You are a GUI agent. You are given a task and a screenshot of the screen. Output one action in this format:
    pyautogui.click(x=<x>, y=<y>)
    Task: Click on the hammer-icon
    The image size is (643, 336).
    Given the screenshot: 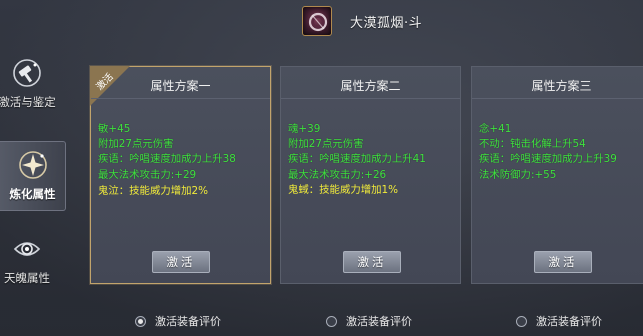 What is the action you would take?
    pyautogui.click(x=27, y=73)
    